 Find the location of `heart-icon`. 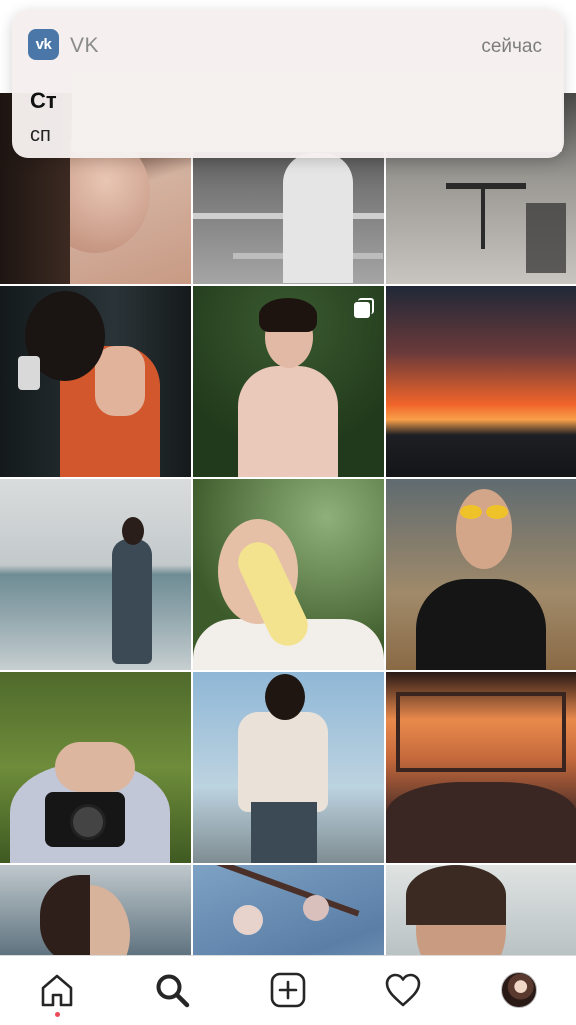

heart-icon is located at coordinates (403, 990).